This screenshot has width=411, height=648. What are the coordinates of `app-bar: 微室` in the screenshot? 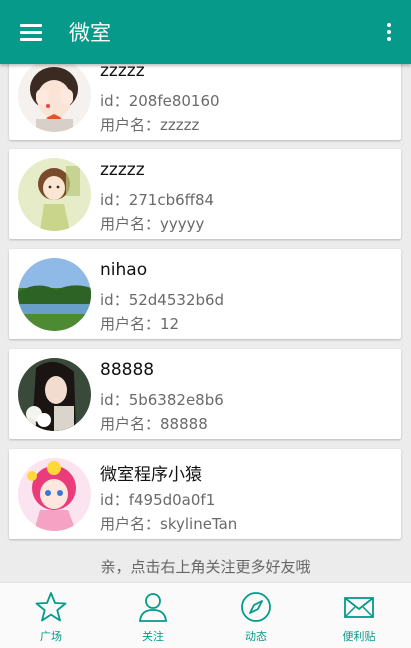 It's located at (205, 32).